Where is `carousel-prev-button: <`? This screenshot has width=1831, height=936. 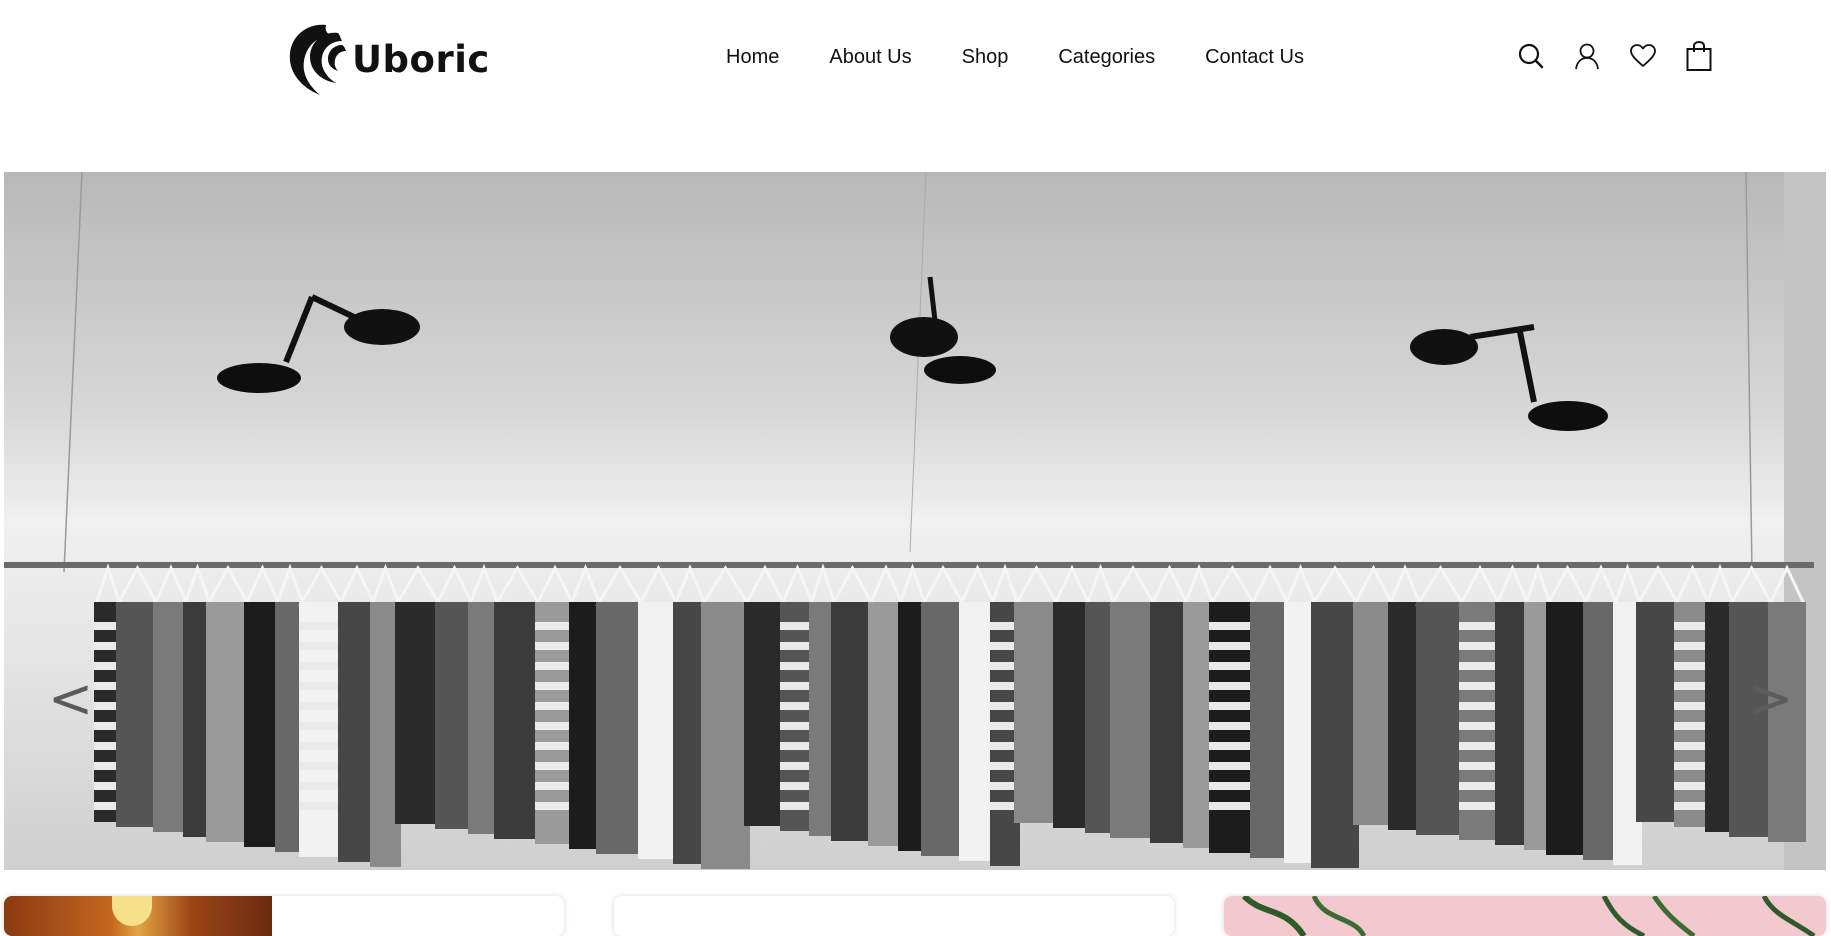 carousel-prev-button: < is located at coordinates (70, 699).